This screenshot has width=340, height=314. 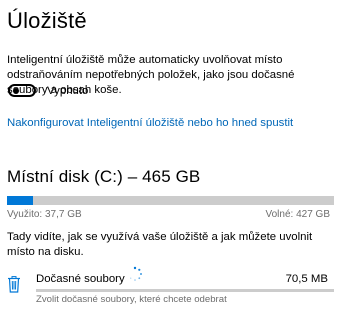 I want to click on category-usage-bar, so click(x=185, y=290).